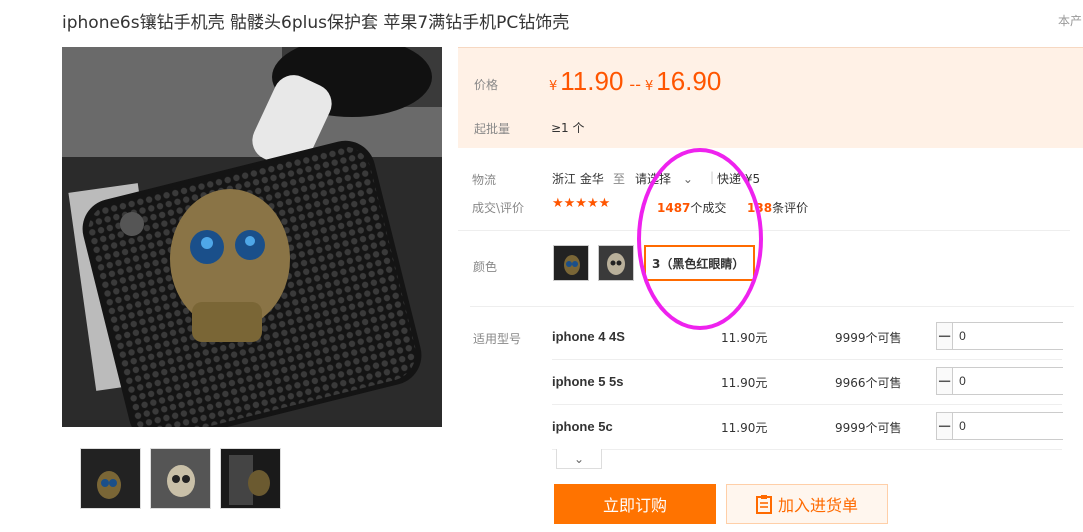  I want to click on deals-link: 1487个成交, so click(691, 207).